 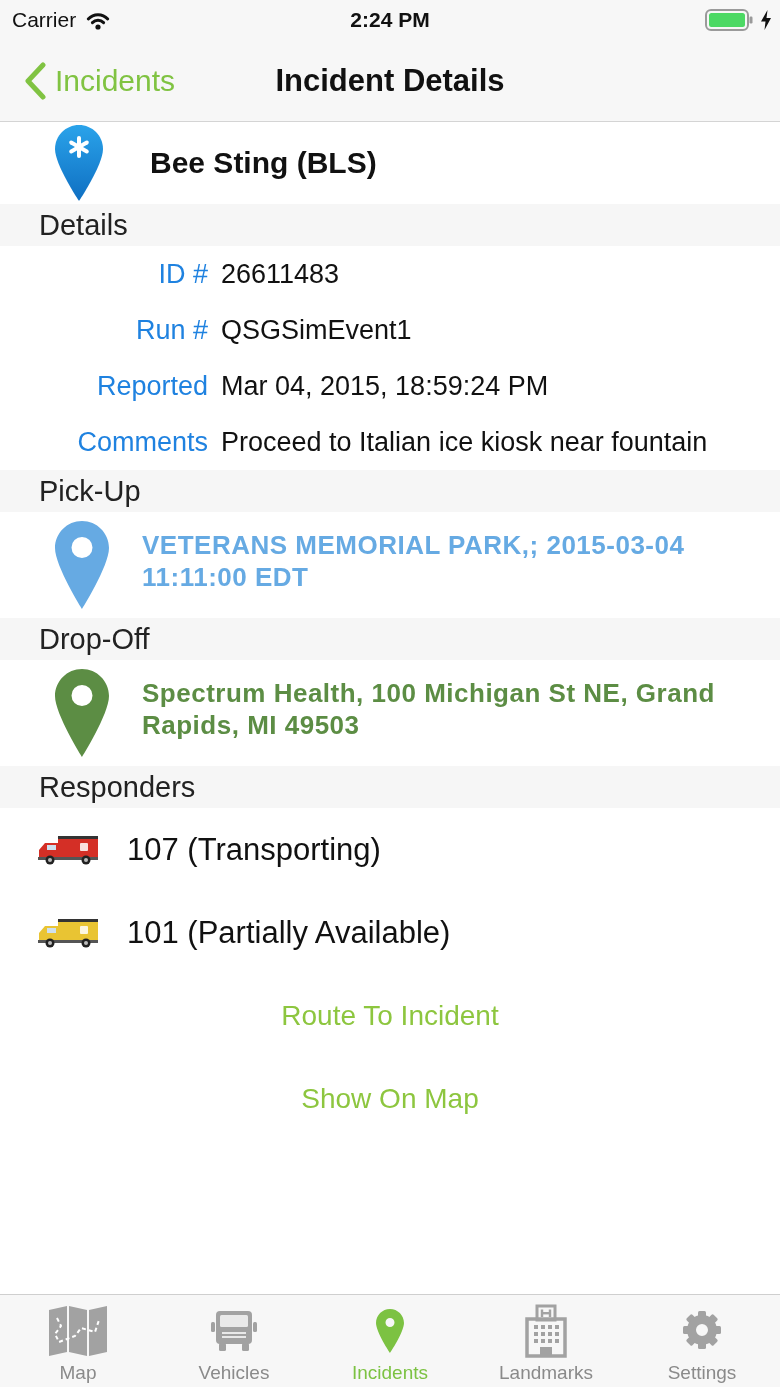 I want to click on nav-title: Incident Details, so click(x=390, y=80).